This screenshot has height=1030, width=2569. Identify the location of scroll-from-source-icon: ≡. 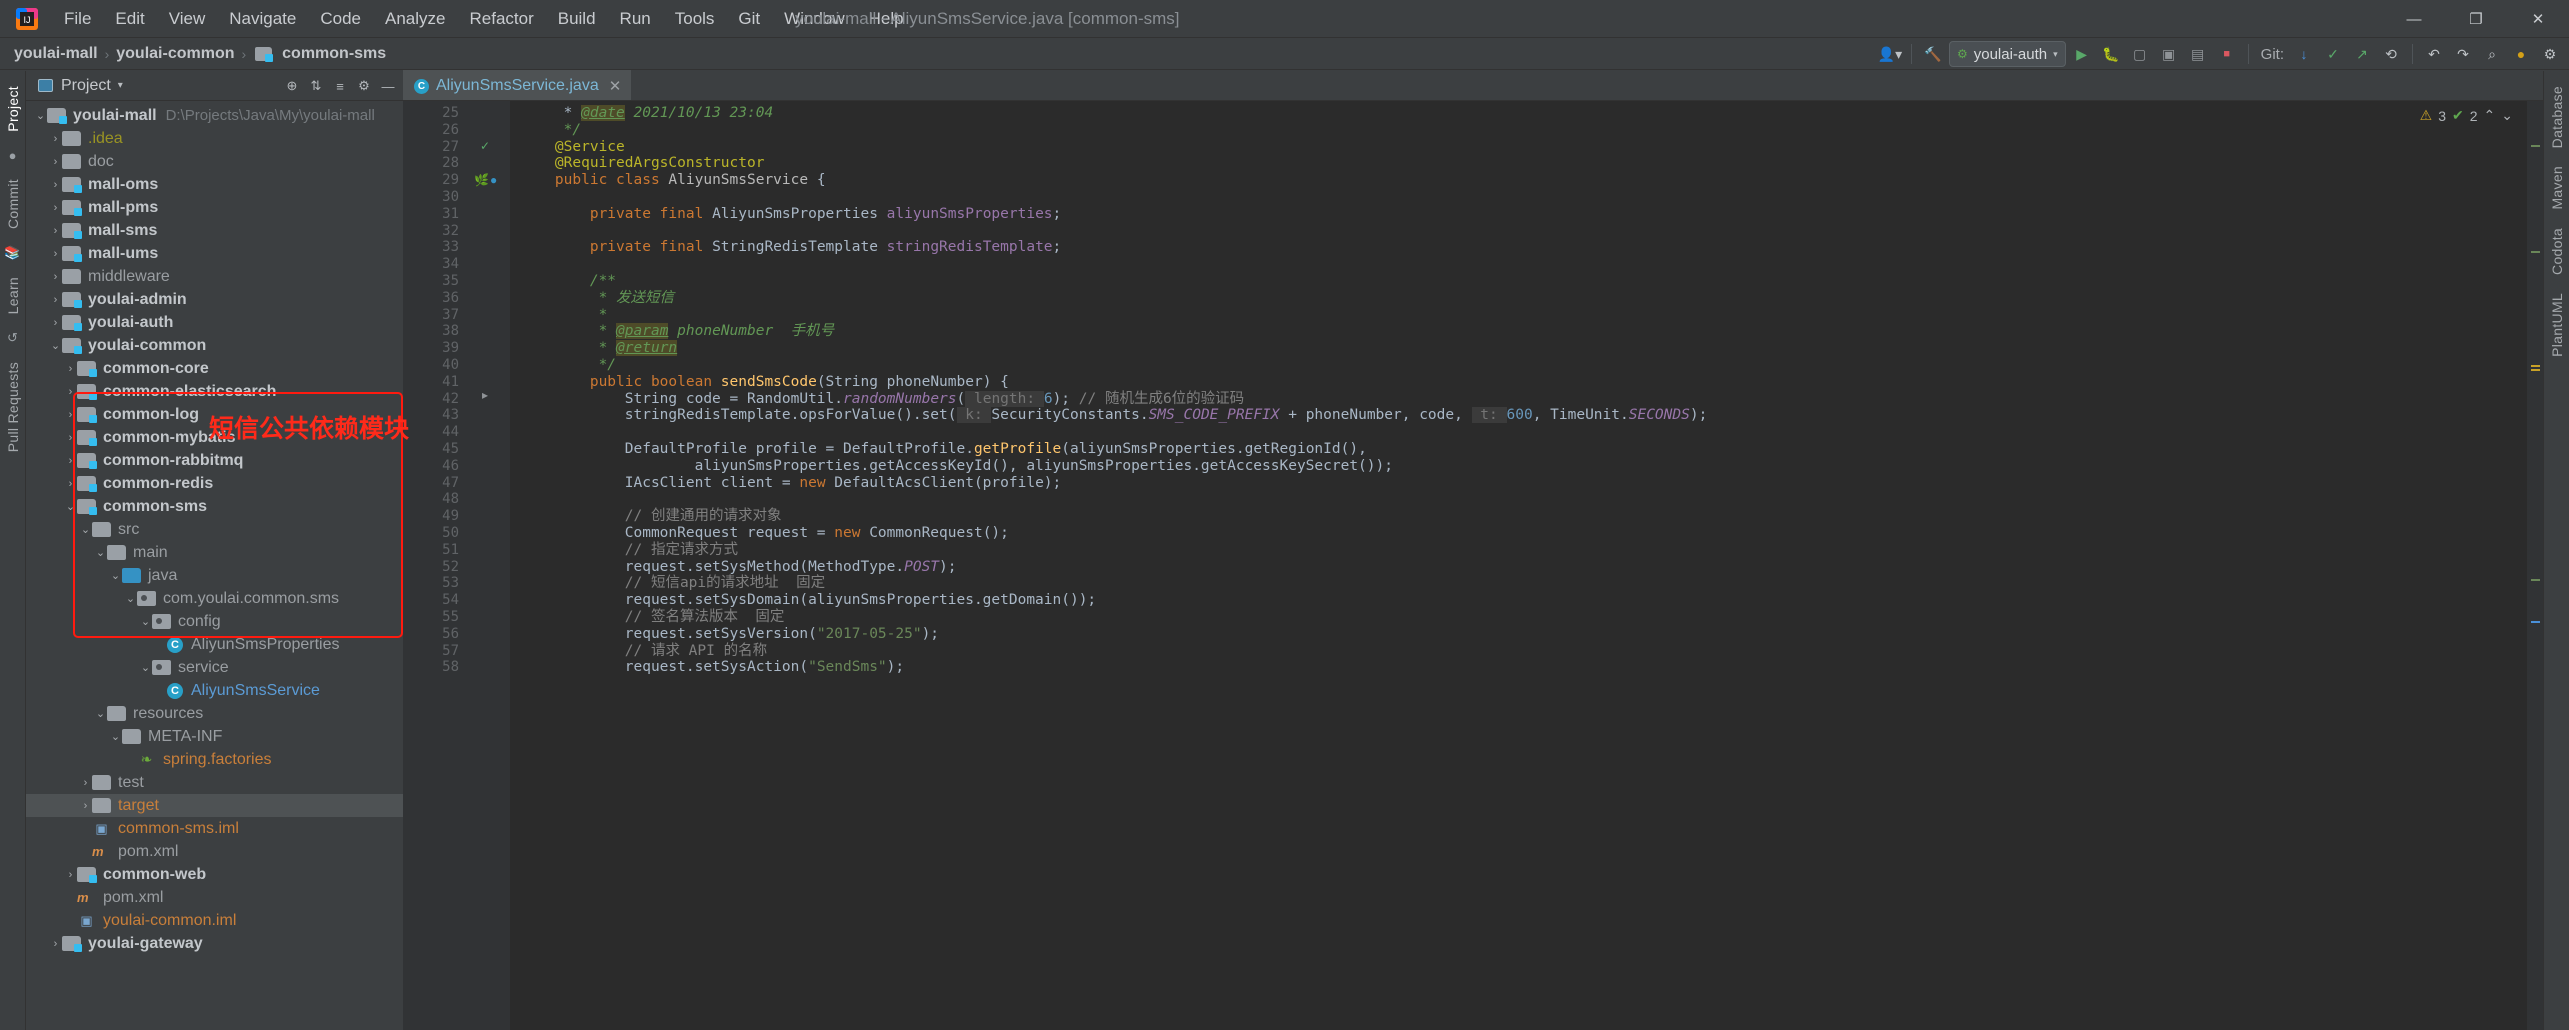
(340, 86).